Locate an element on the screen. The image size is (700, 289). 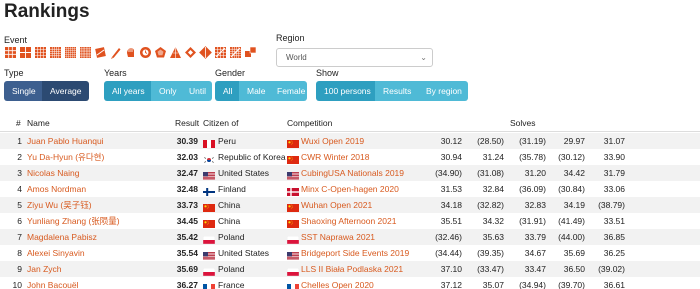
result-cell: 32.47 is located at coordinates (187, 173).